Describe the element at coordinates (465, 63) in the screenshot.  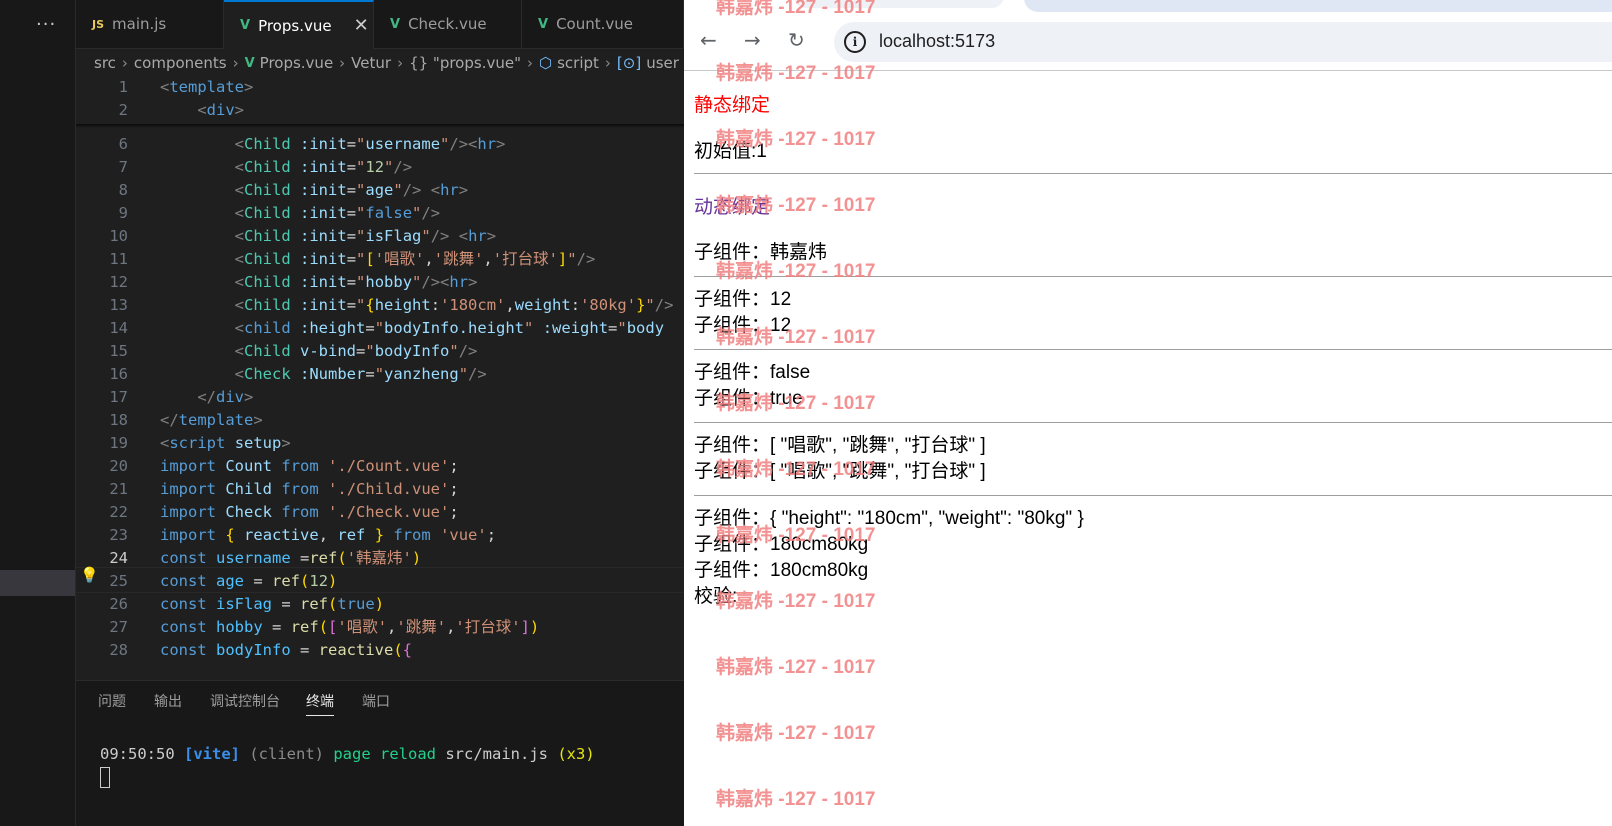
I see `breadcrumb-item: {} "props.vue"` at that location.